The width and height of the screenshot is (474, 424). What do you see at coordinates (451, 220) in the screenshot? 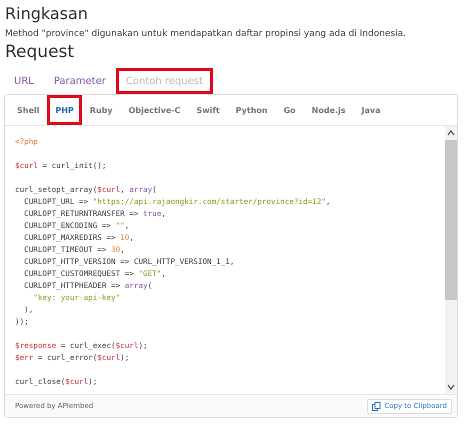
I see `scrollbar-thumb` at bounding box center [451, 220].